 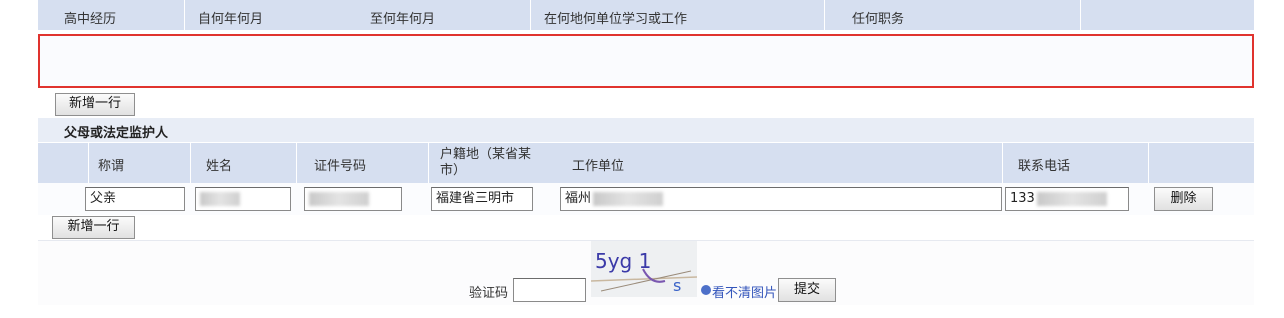 What do you see at coordinates (781, 199) in the screenshot?
I see `employer-input: 福州` at bounding box center [781, 199].